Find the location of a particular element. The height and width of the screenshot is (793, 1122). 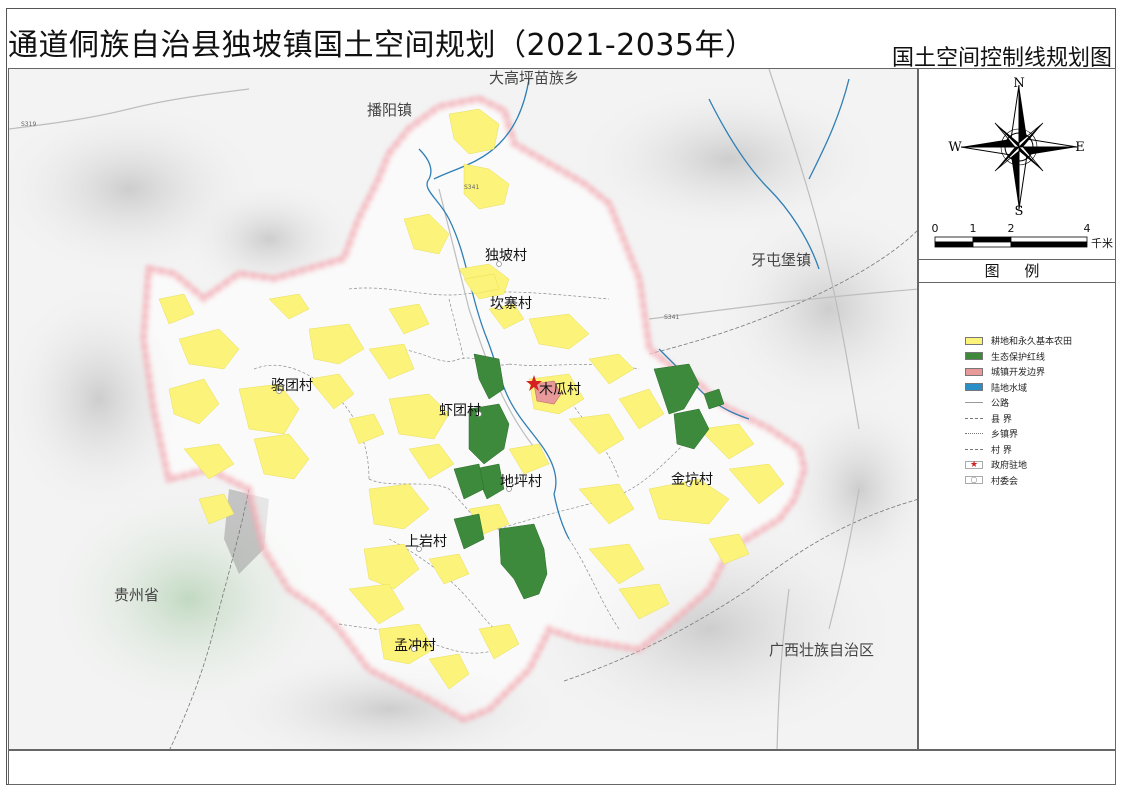

legend-list: 耕地和永久基本农田 生态保护红线 城镇开发边界 陆地水域 公路 县 界 乡镇界 is located at coordinates (1018, 410).